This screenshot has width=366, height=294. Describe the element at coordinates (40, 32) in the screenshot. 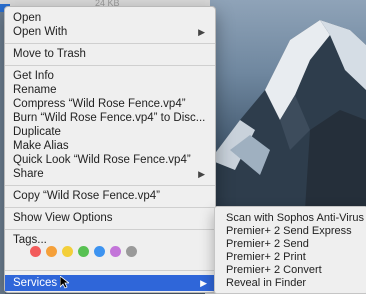

I see `menu-item-open-with-label: Open With` at that location.